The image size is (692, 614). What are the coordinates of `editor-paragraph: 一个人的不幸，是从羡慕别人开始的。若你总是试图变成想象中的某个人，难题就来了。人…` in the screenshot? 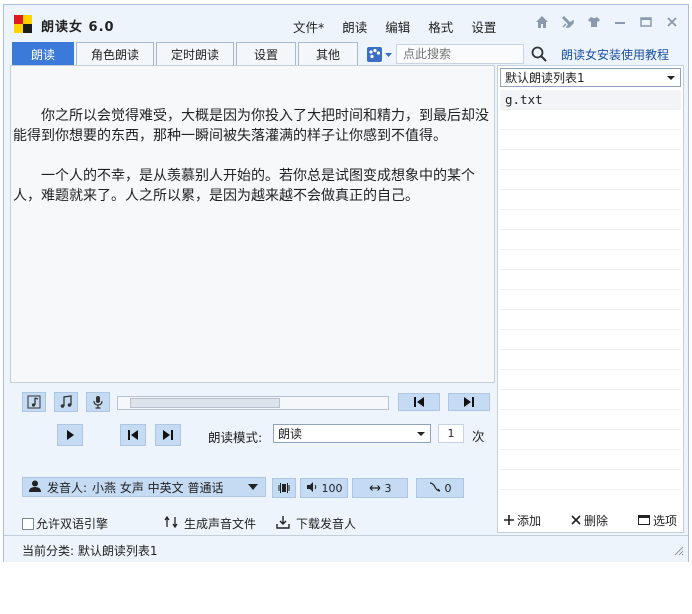 It's located at (244, 186).